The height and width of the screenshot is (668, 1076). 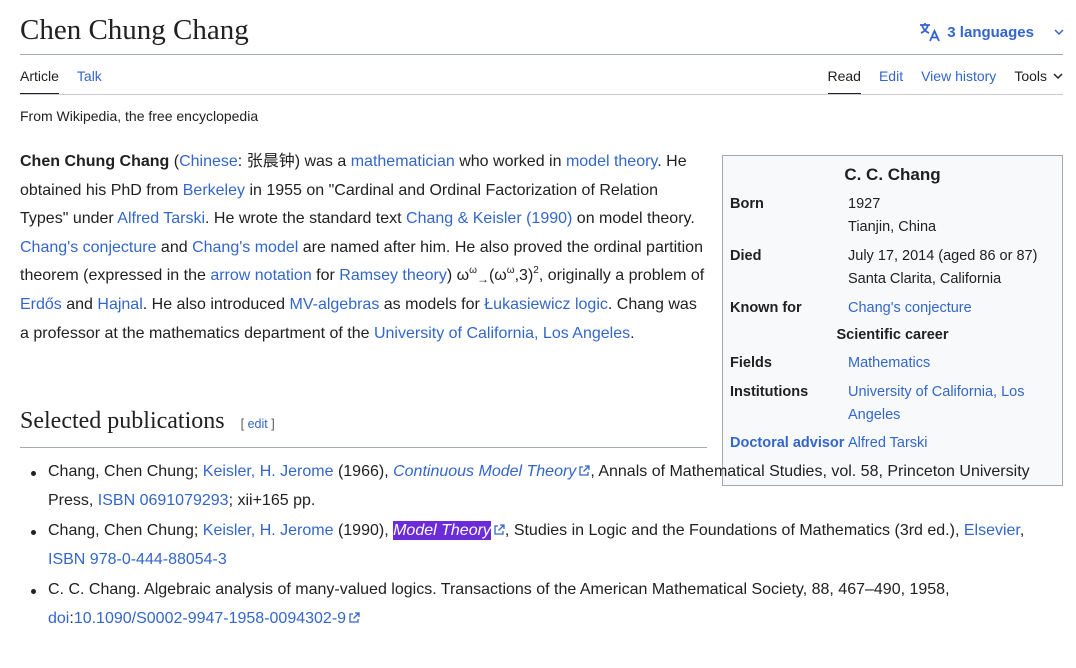 I want to click on infobox-row-born: Born 1927 Tianjin, China, so click(x=892, y=216).